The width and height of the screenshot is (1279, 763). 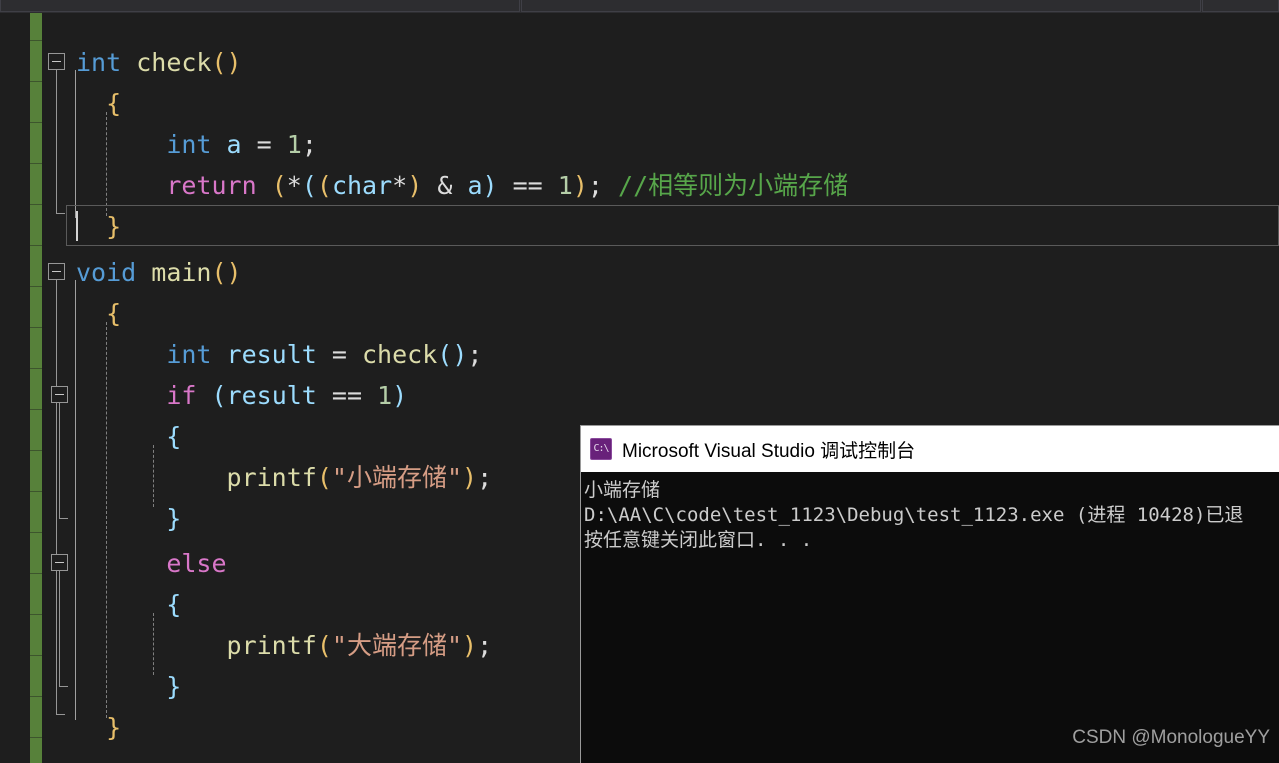 I want to click on nav-dropdown-extra, so click(x=1240, y=6).